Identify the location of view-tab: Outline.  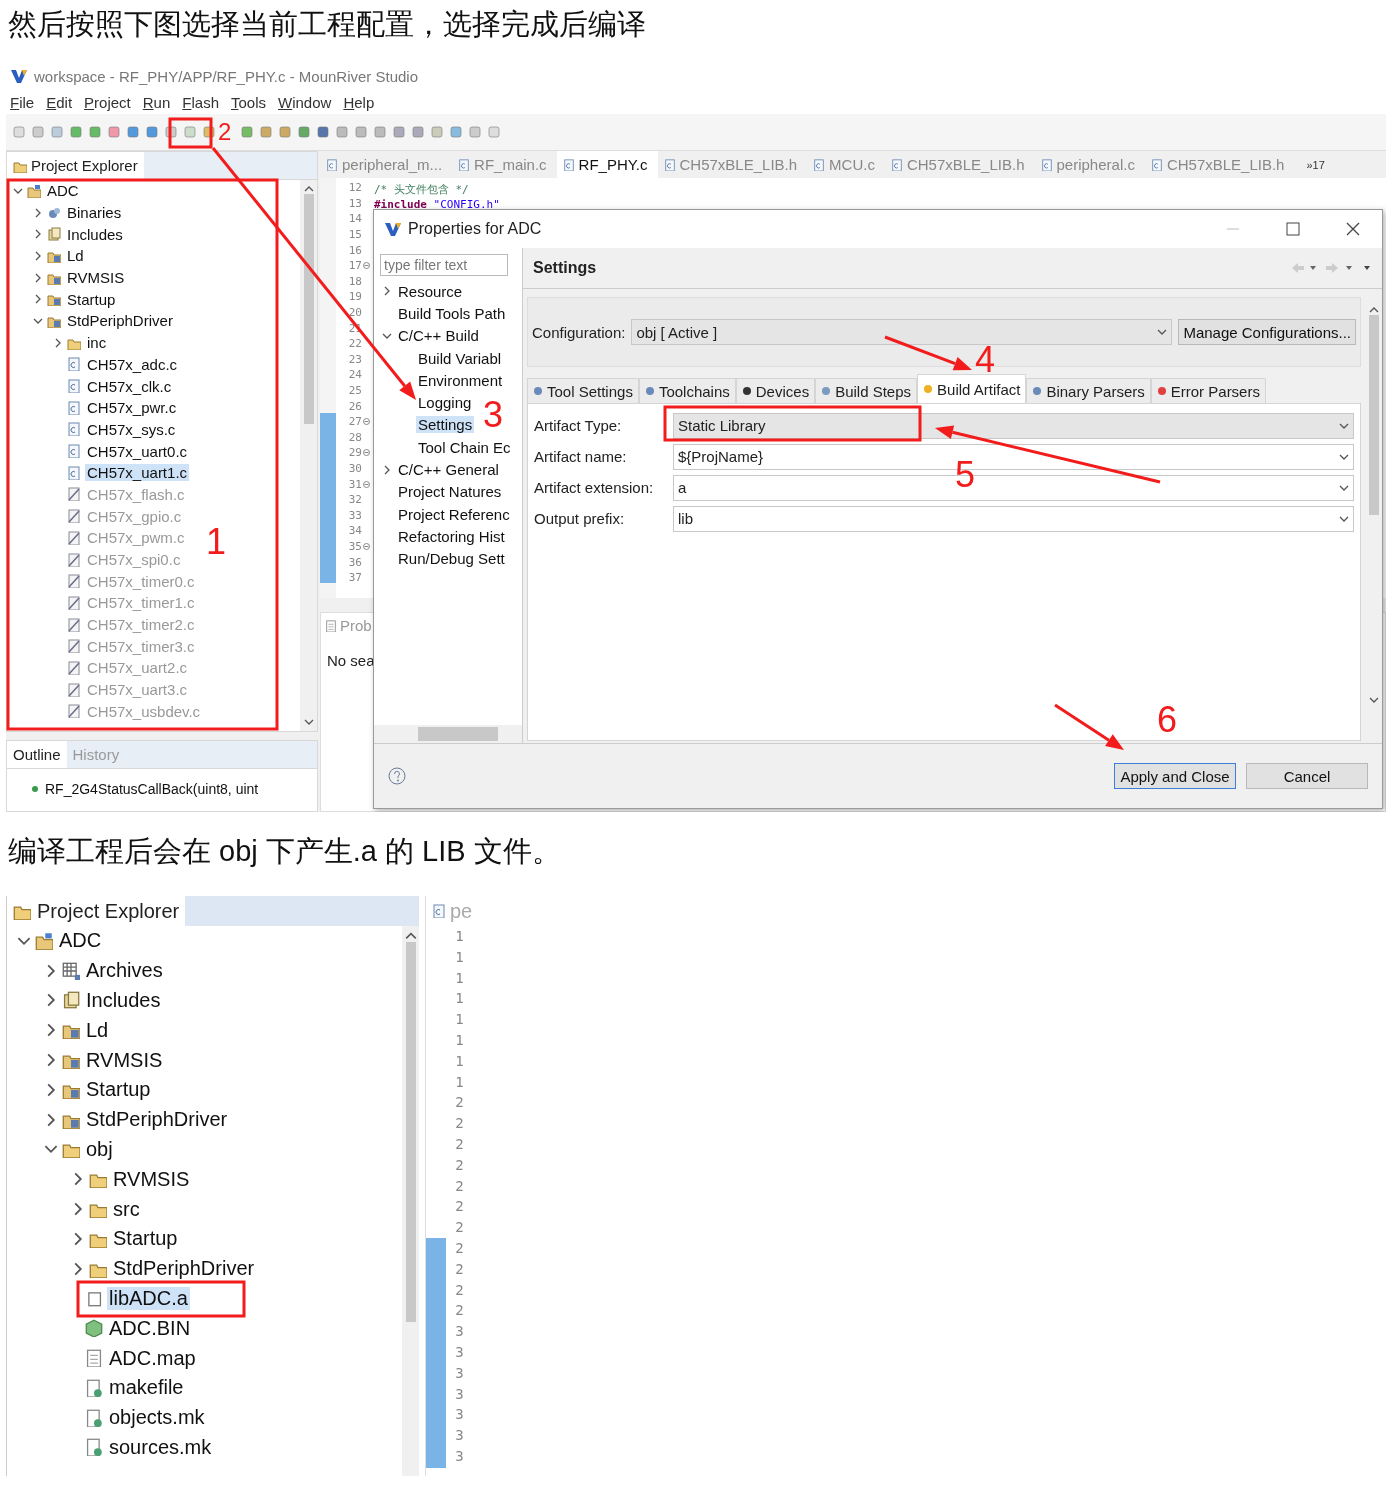
(37, 755).